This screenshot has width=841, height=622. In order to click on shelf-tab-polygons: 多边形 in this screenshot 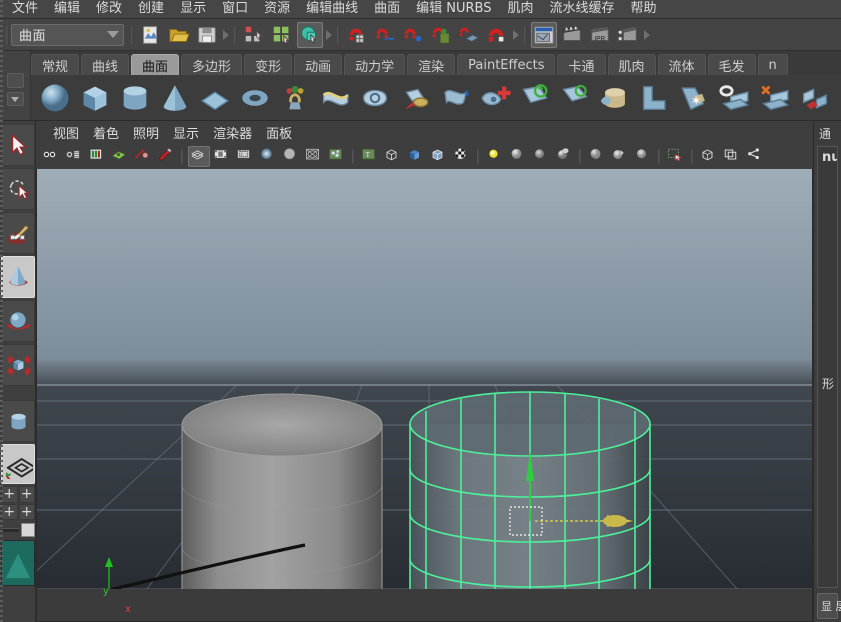, I will do `click(212, 64)`.